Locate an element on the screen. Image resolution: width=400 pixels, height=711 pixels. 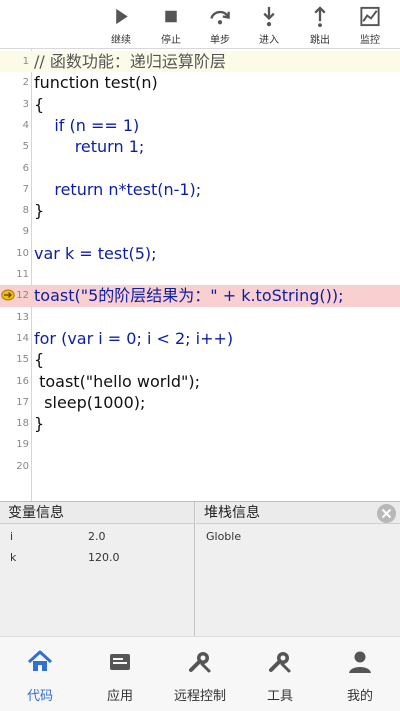
step-out-button: 跳出 is located at coordinates (320, 24).